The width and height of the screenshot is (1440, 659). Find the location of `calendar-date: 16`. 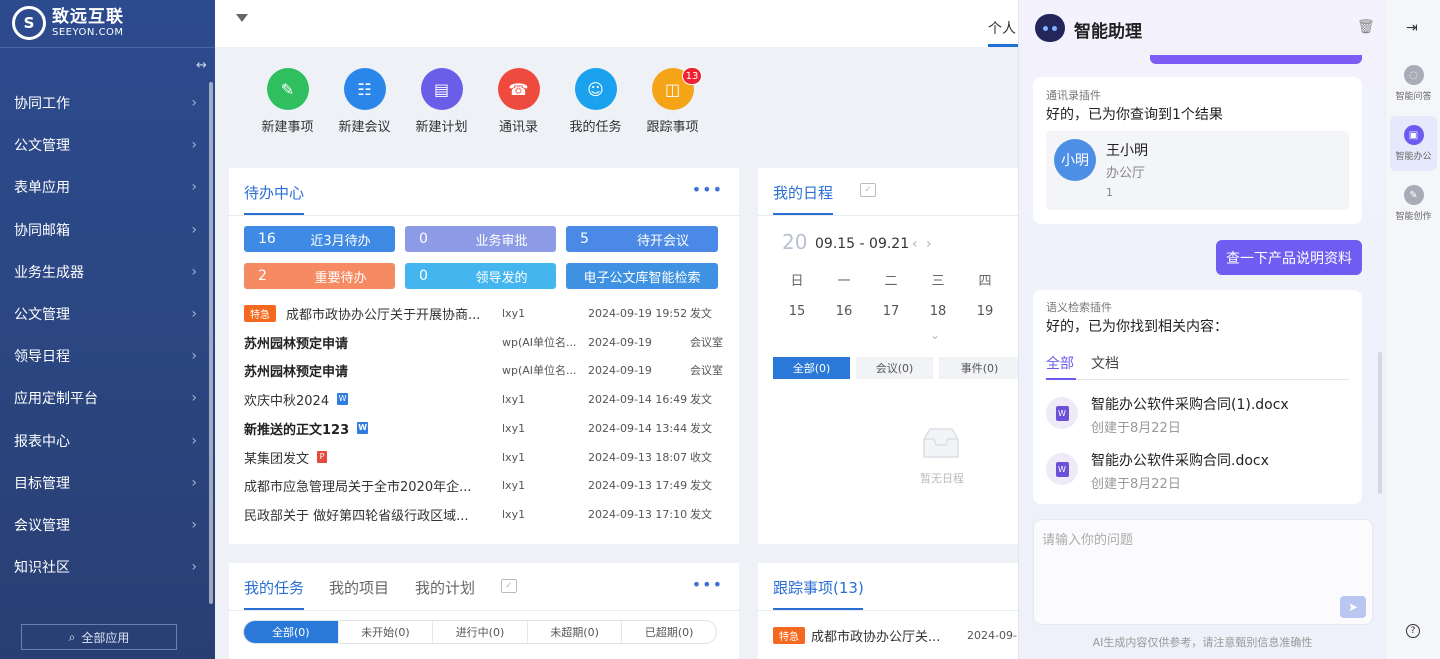

calendar-date: 16 is located at coordinates (844, 311).